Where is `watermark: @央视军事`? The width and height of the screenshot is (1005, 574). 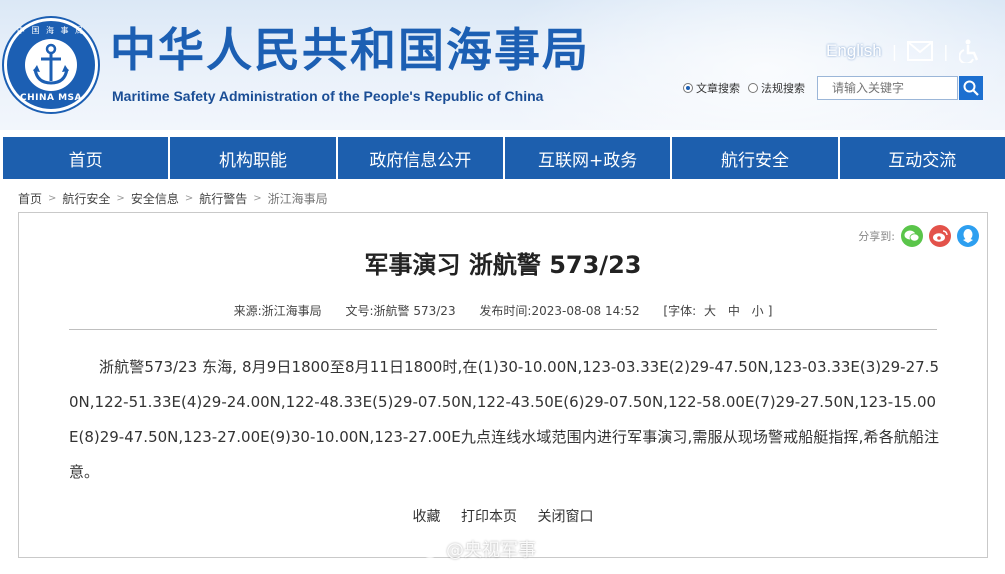 watermark: @央视军事 is located at coordinates (478, 549).